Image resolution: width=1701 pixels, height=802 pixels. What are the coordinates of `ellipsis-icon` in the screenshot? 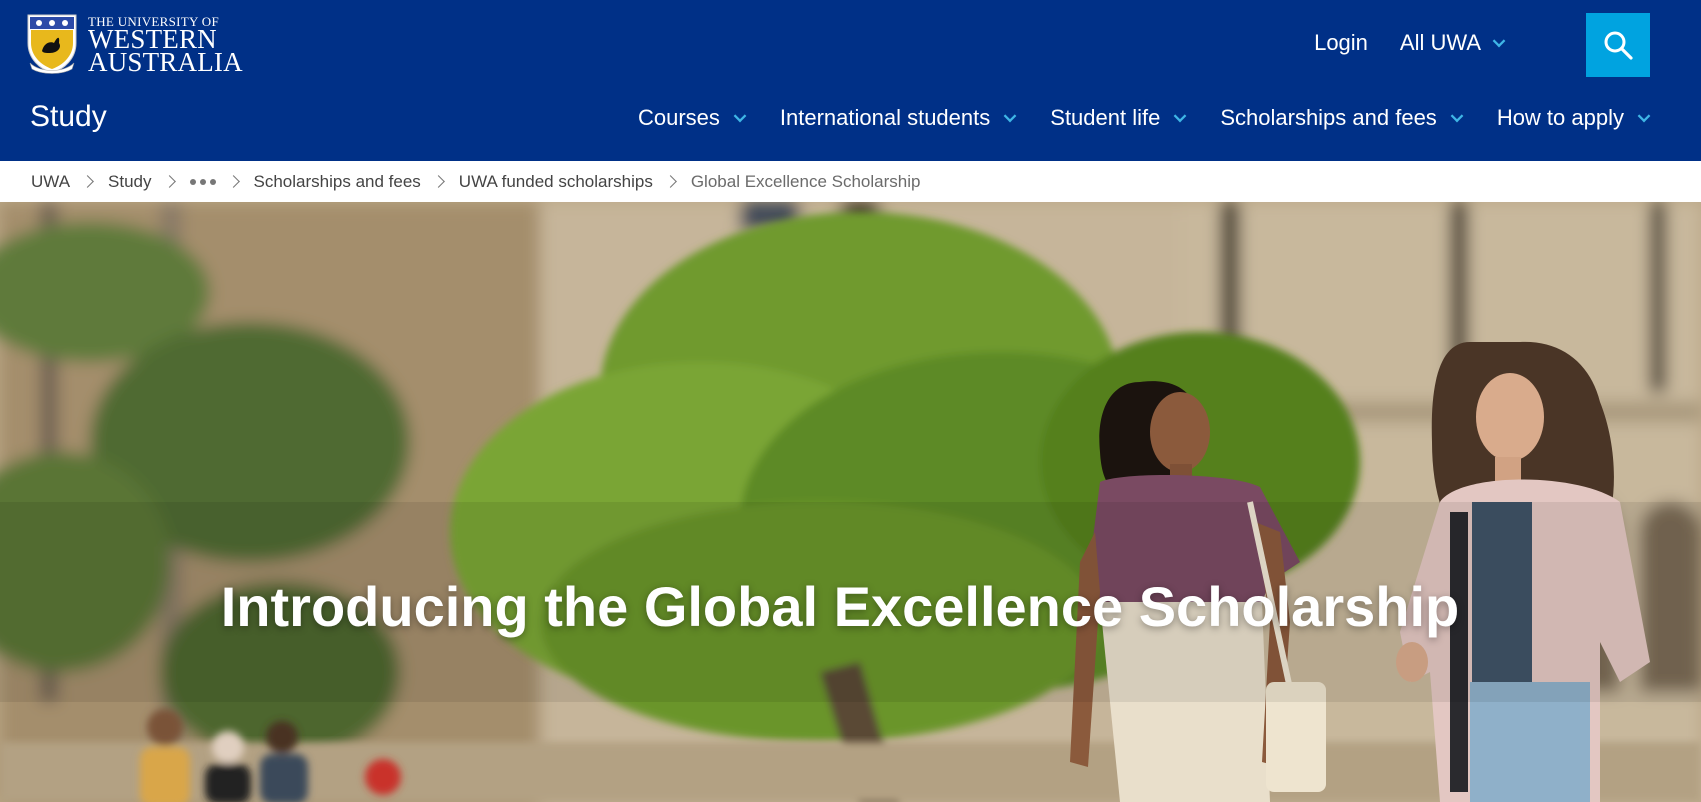 It's located at (202, 181).